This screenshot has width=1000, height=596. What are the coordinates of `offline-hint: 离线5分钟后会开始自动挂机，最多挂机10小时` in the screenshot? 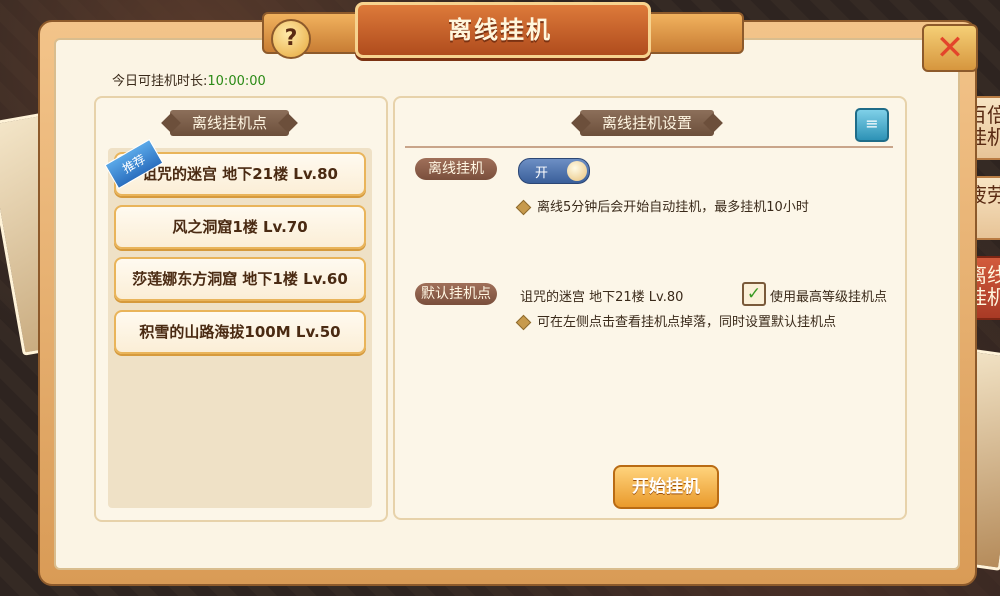 It's located at (662, 206).